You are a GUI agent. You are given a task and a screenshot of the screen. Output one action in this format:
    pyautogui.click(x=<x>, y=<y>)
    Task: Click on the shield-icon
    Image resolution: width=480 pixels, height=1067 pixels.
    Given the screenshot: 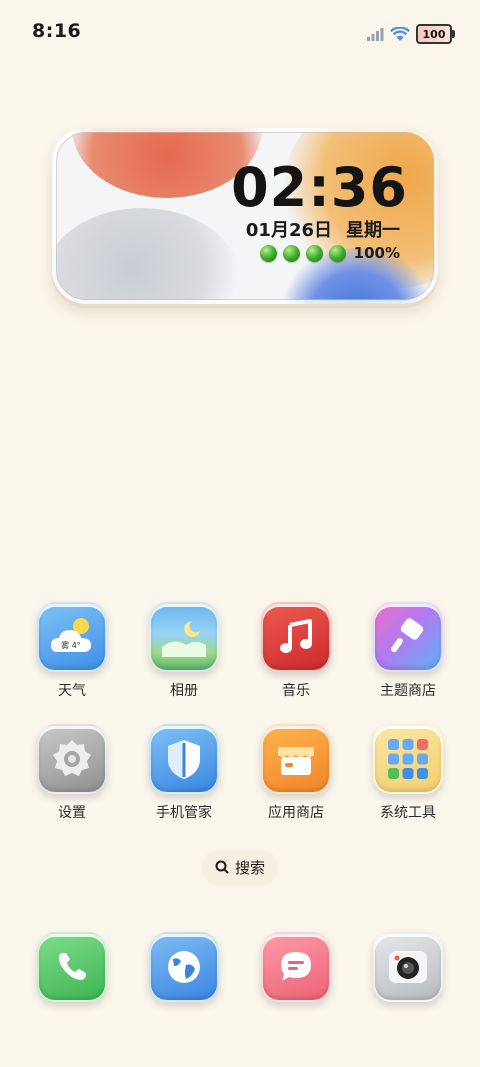 What is the action you would take?
    pyautogui.click(x=184, y=759)
    